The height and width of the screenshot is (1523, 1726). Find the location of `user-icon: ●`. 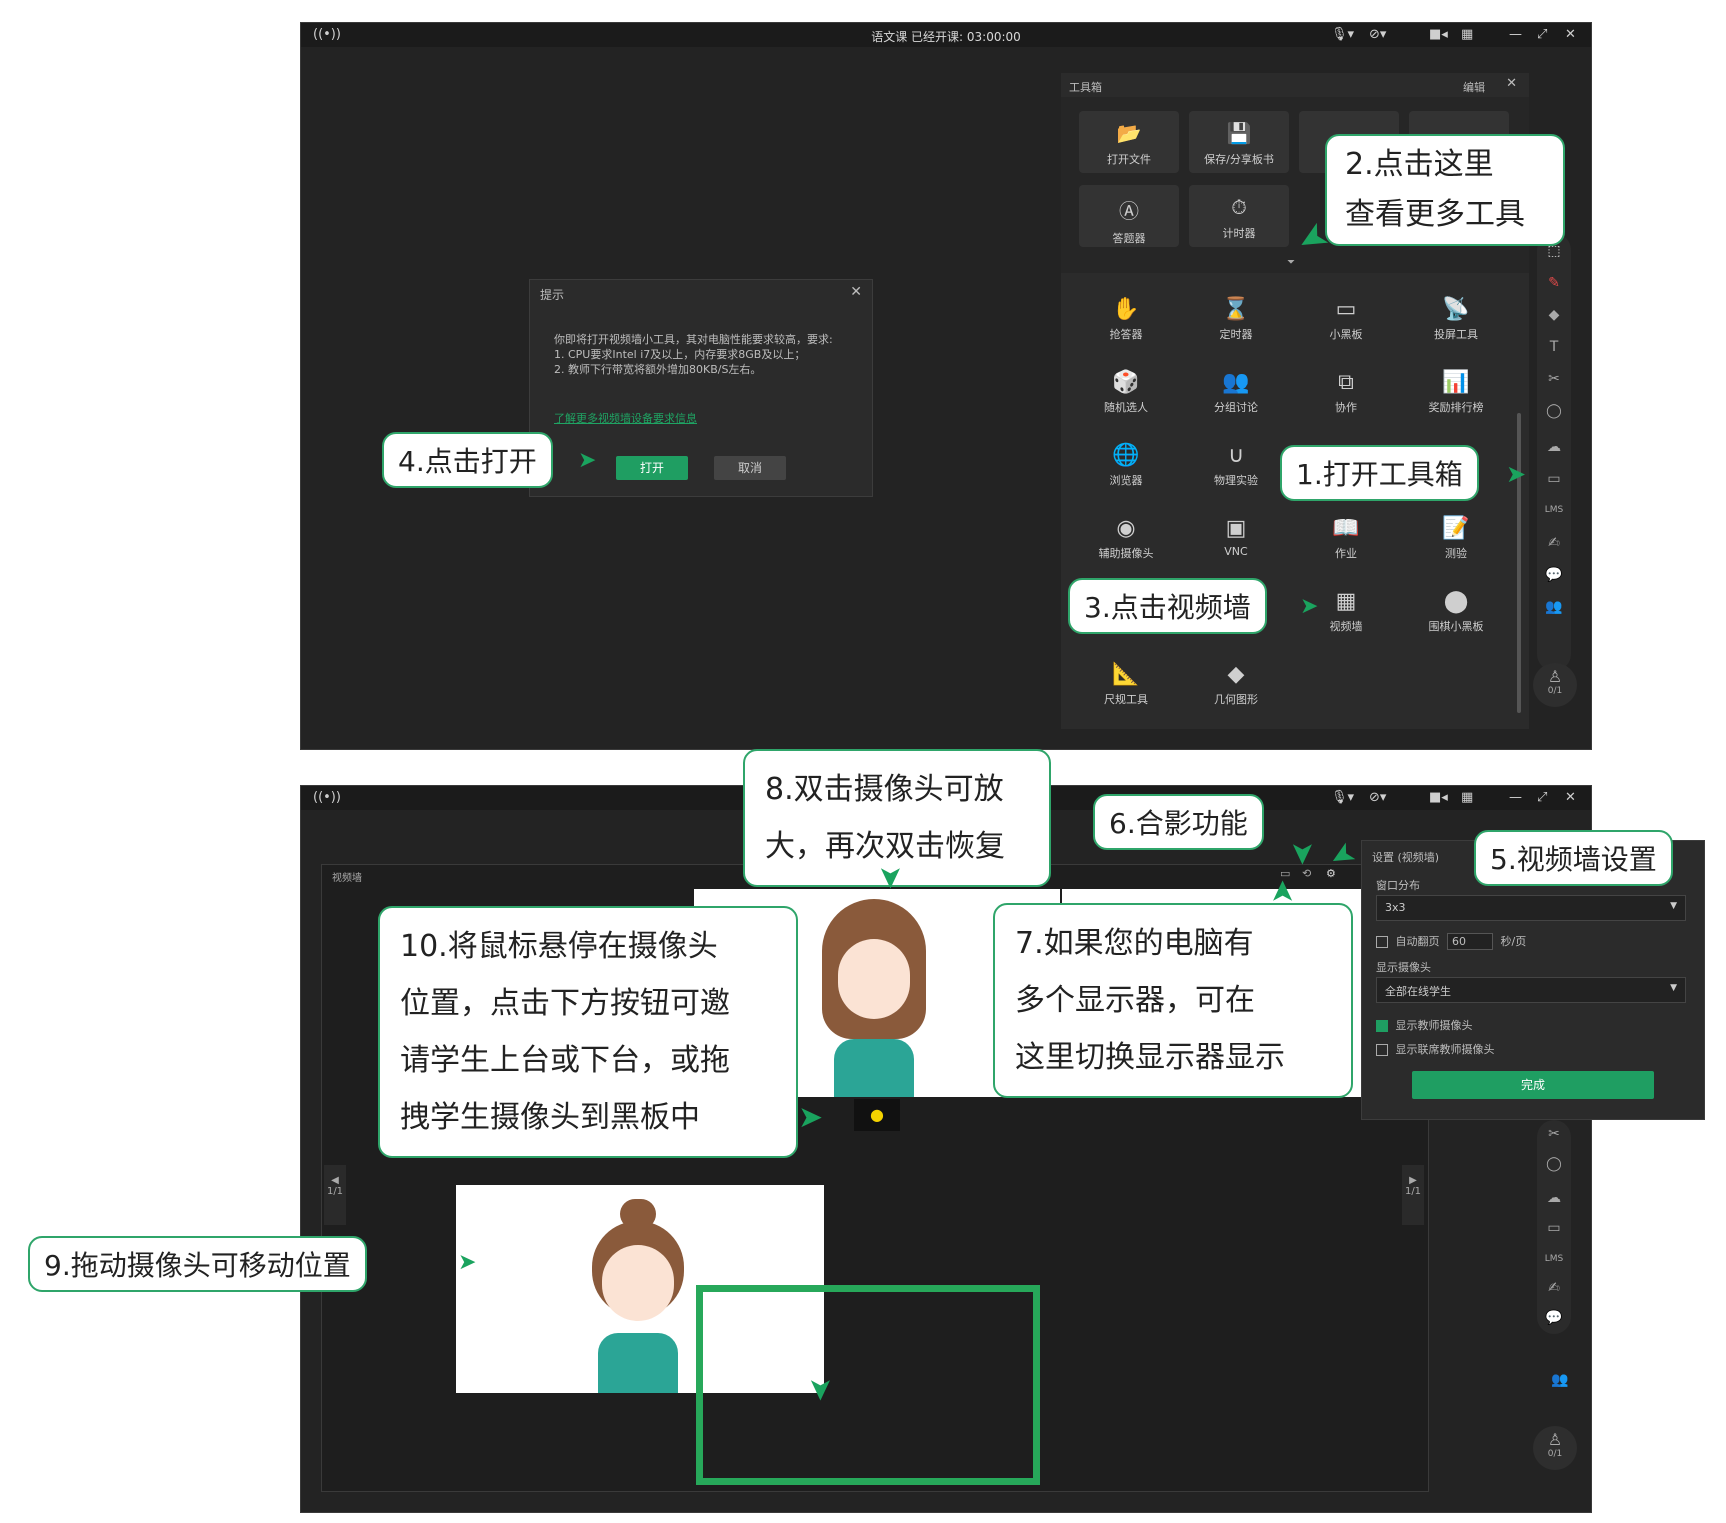

user-icon: ● is located at coordinates (877, 1114).